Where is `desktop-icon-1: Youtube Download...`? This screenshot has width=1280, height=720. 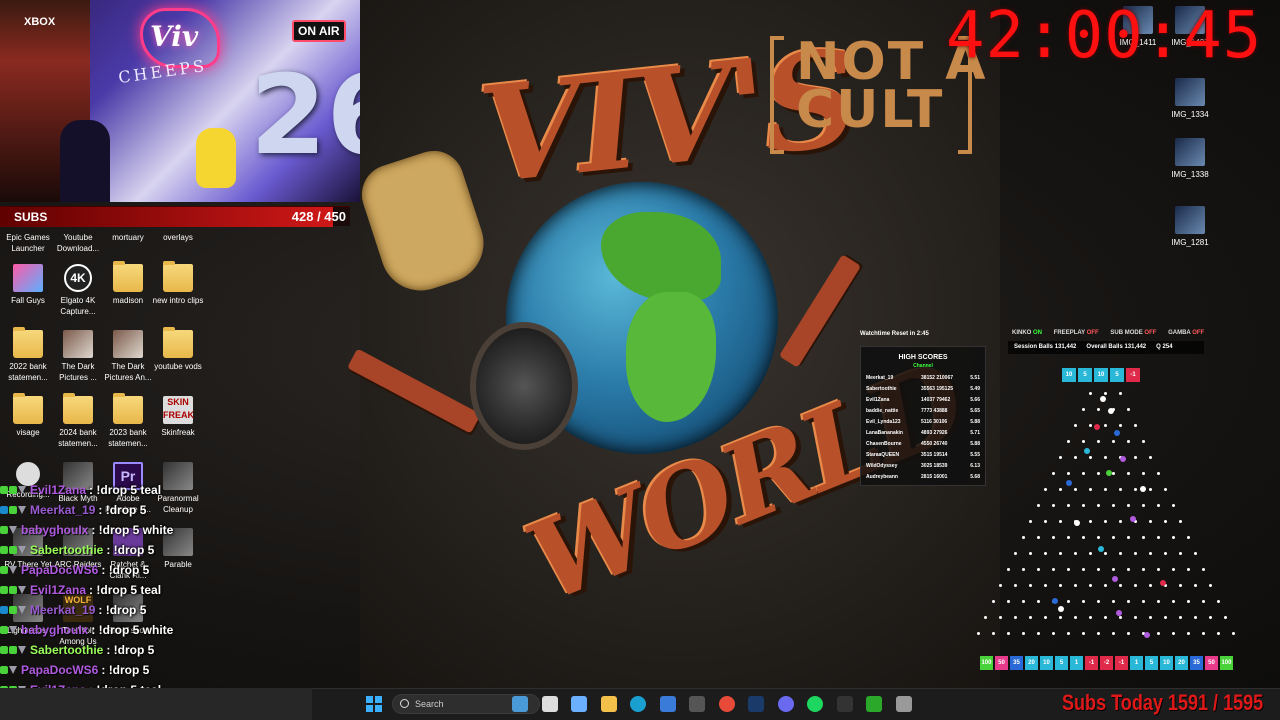 desktop-icon-1: Youtube Download... is located at coordinates (78, 243).